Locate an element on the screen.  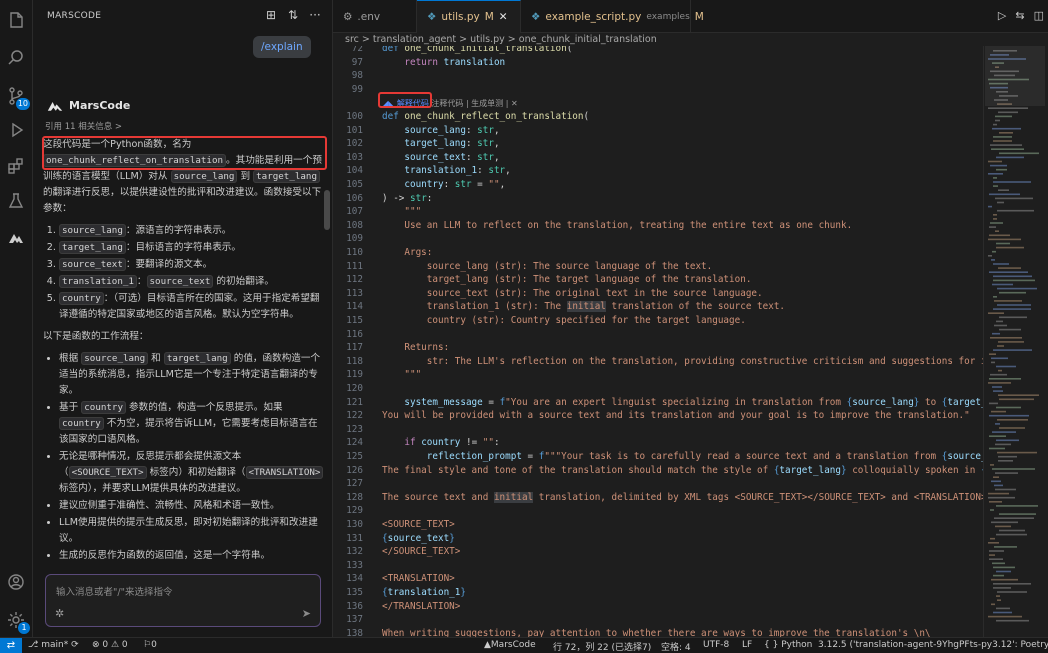
encoding-status: UTF-8 is located at coordinates (716, 645).